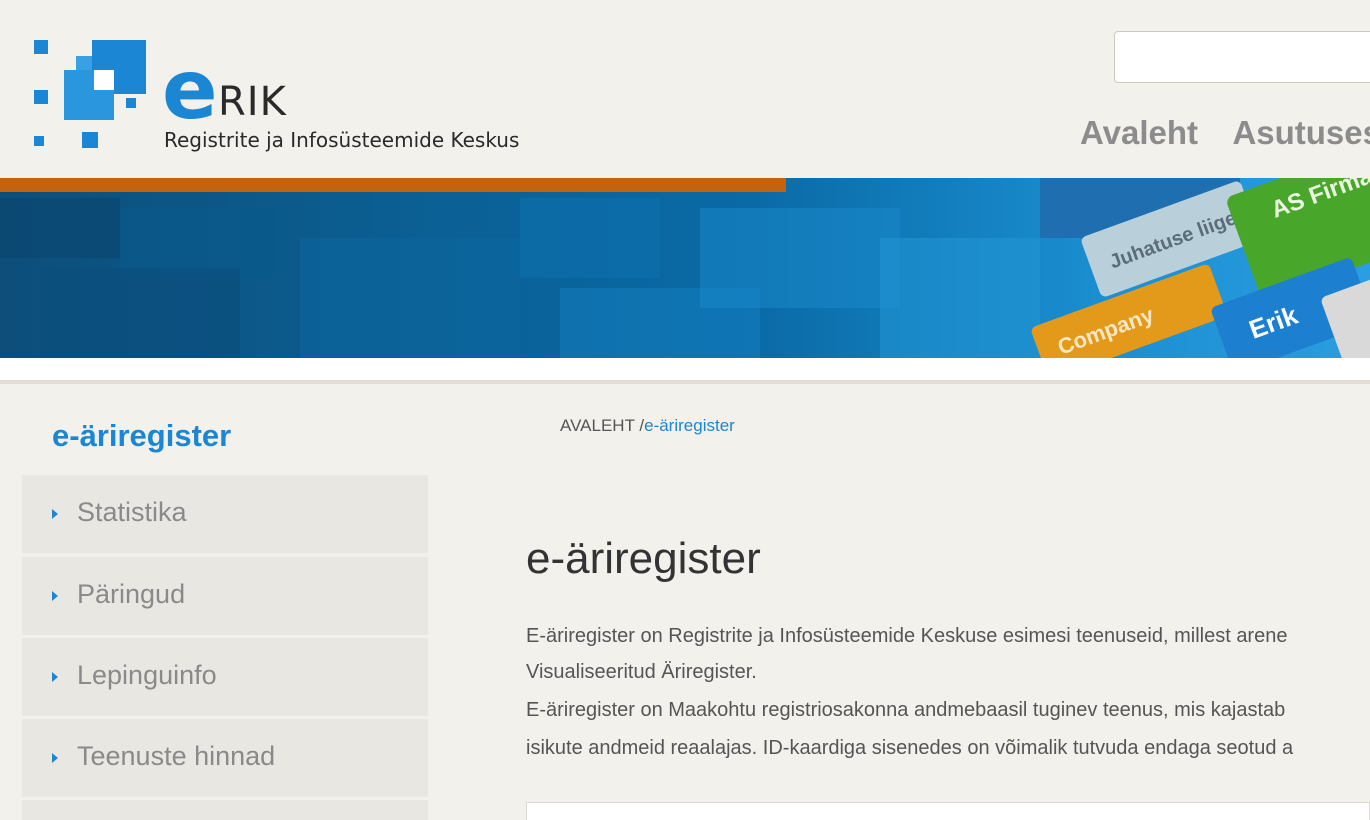 Image resolution: width=1370 pixels, height=820 pixels. Describe the element at coordinates (597, 425) in the screenshot. I see `breadcrumb-home: AVALEHT` at that location.